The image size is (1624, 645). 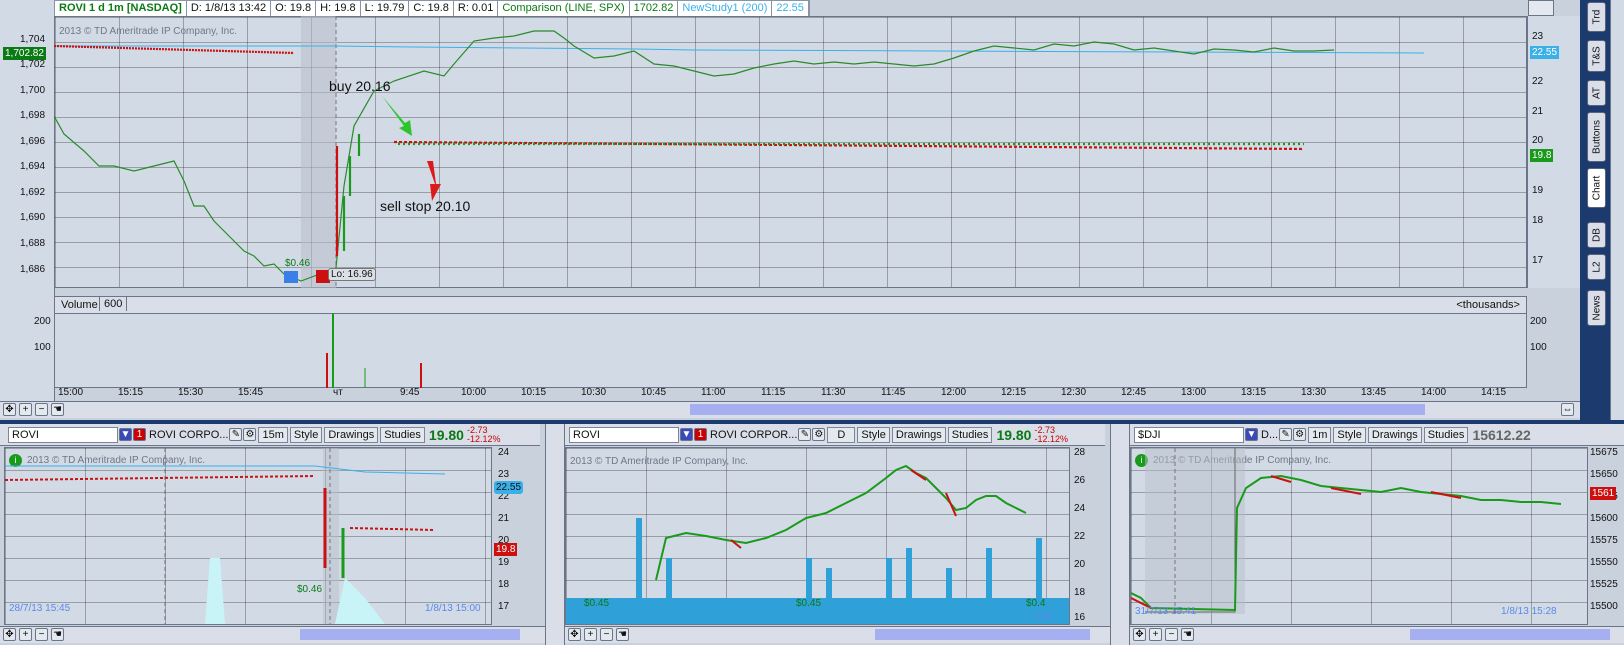 What do you see at coordinates (25, 409) in the screenshot?
I see `zoom-in-icon: +` at bounding box center [25, 409].